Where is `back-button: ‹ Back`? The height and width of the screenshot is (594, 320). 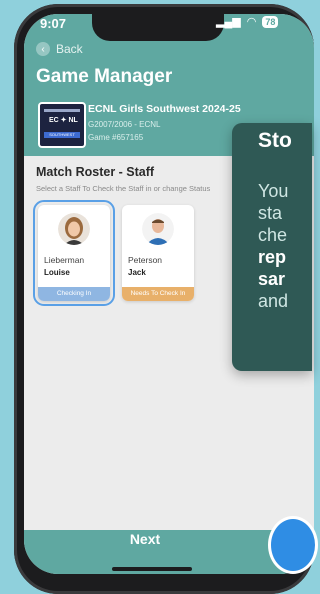
back-button: ‹ Back is located at coordinates (59, 49).